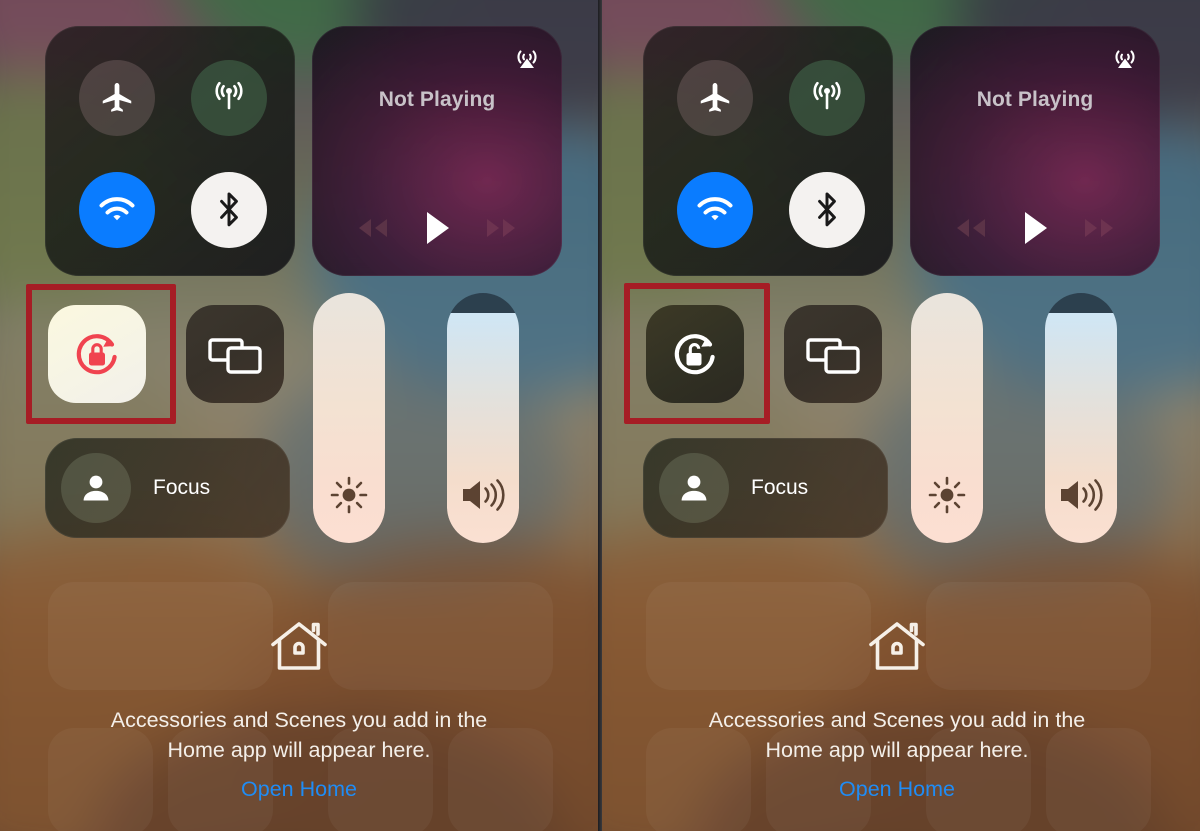 This screenshot has height=831, width=1200. Describe the element at coordinates (697, 353) in the screenshot. I see `annotation-box-rotation-lock-off` at that location.